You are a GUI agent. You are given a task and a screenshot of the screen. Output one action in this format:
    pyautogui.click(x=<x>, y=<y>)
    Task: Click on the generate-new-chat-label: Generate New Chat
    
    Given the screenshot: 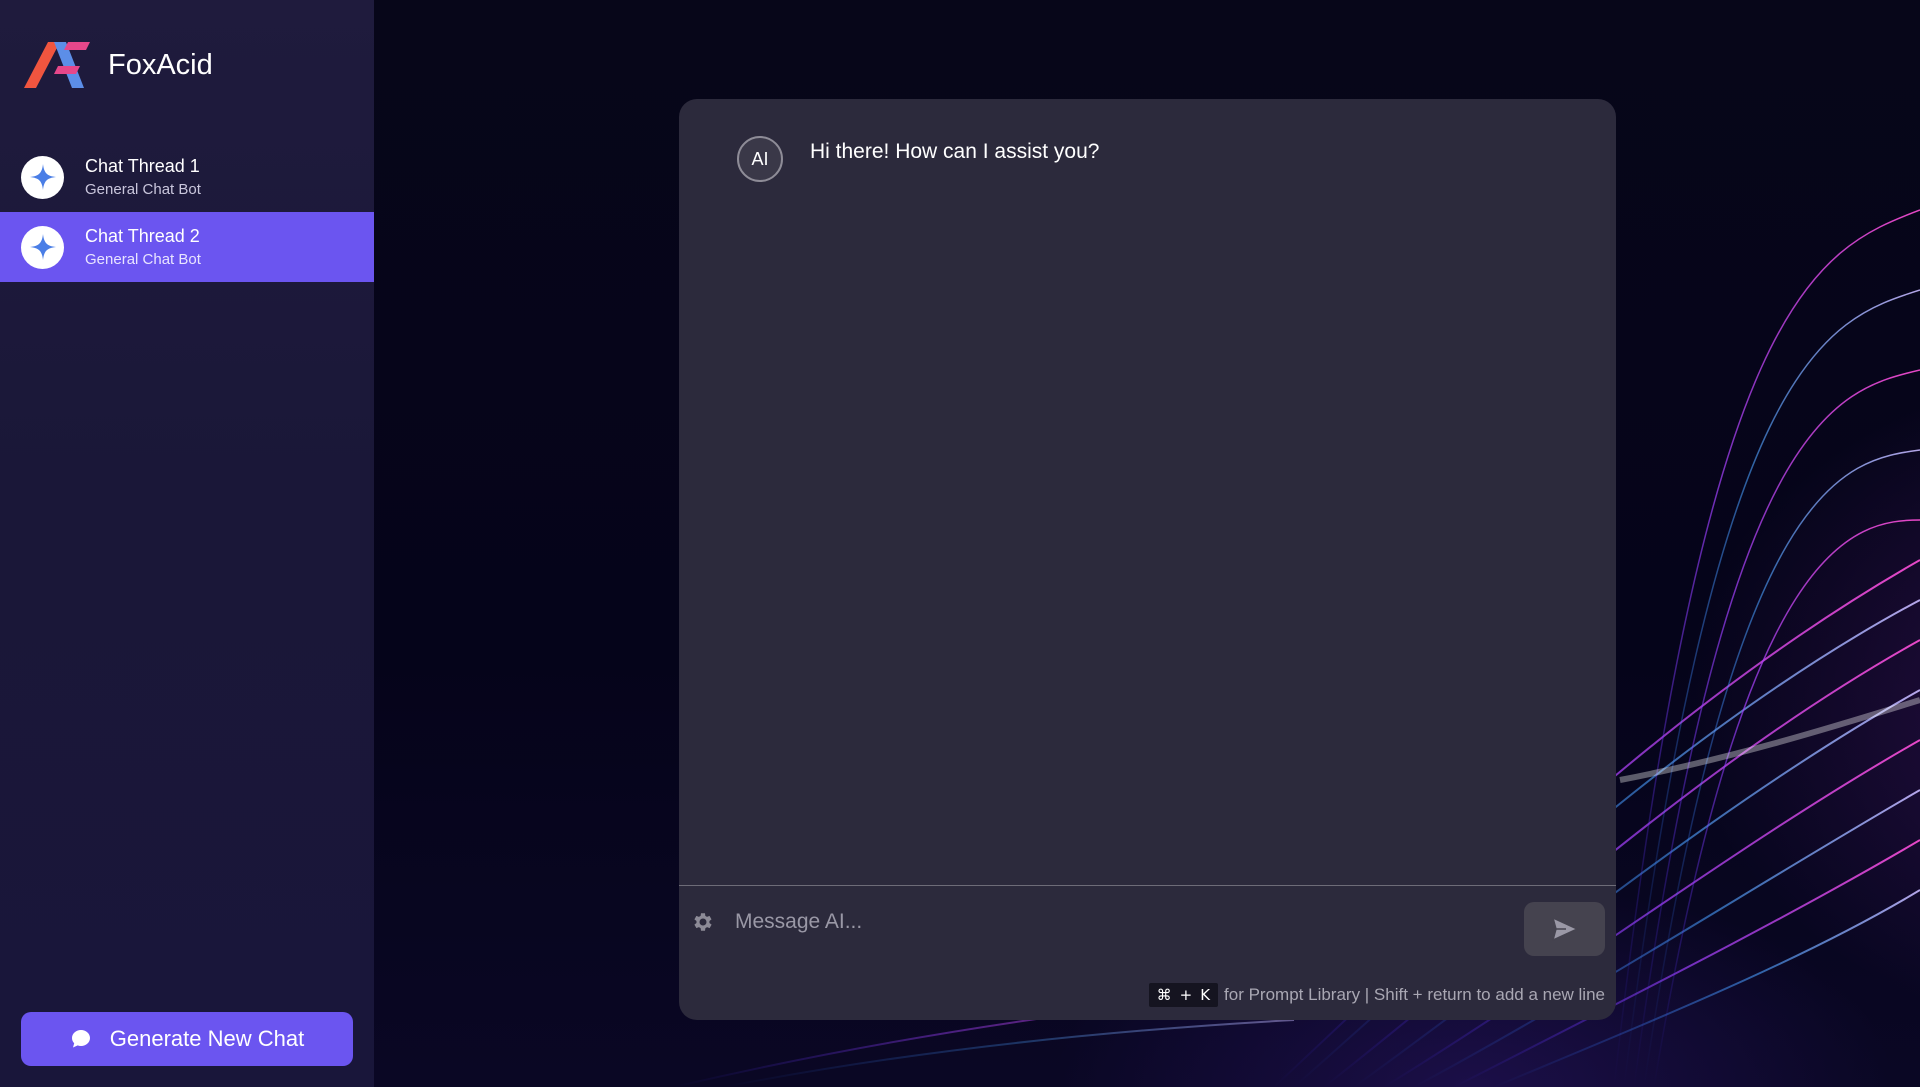 What is the action you would take?
    pyautogui.click(x=207, y=1038)
    